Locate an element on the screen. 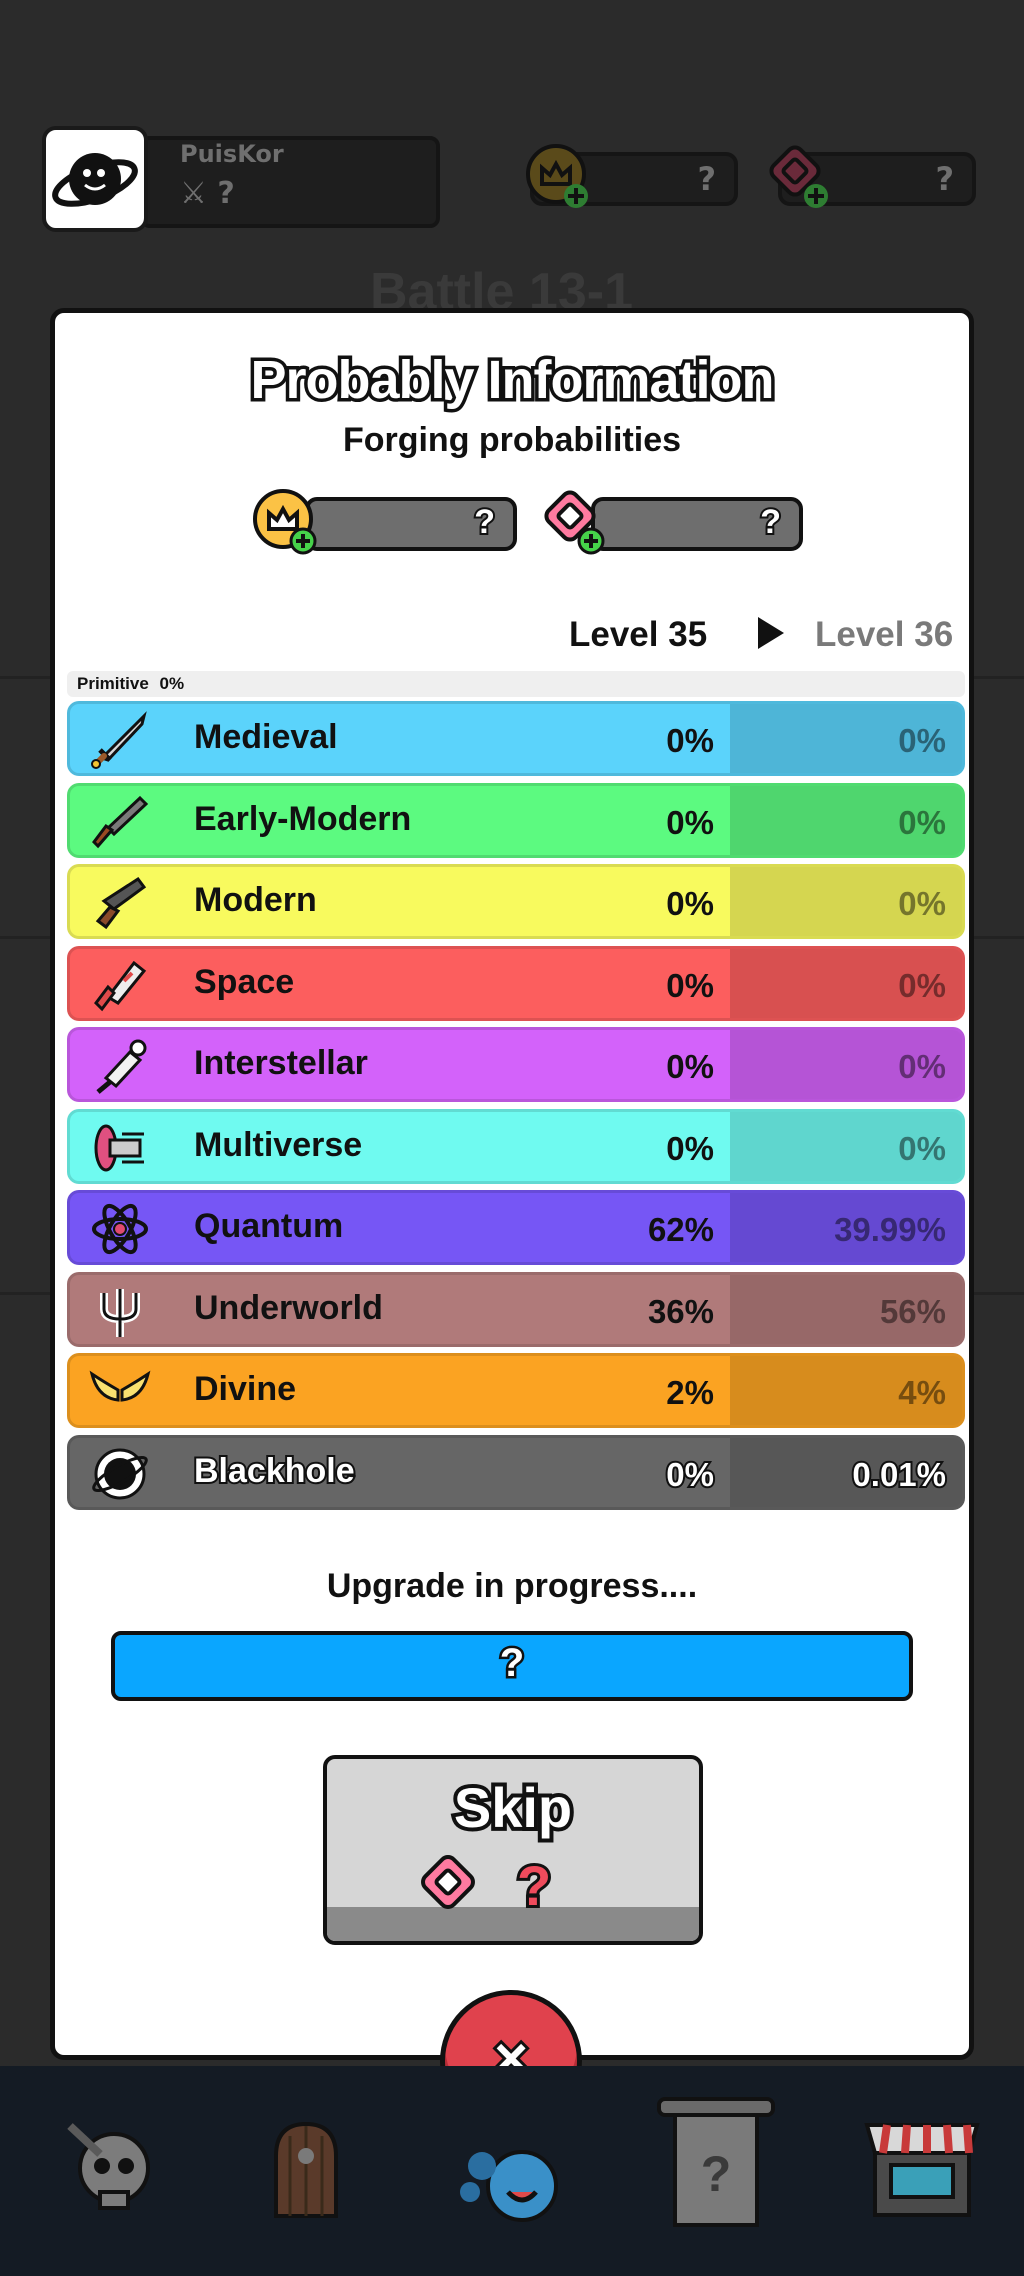 The height and width of the screenshot is (2276, 1024). blackhole-icon is located at coordinates (120, 1473).